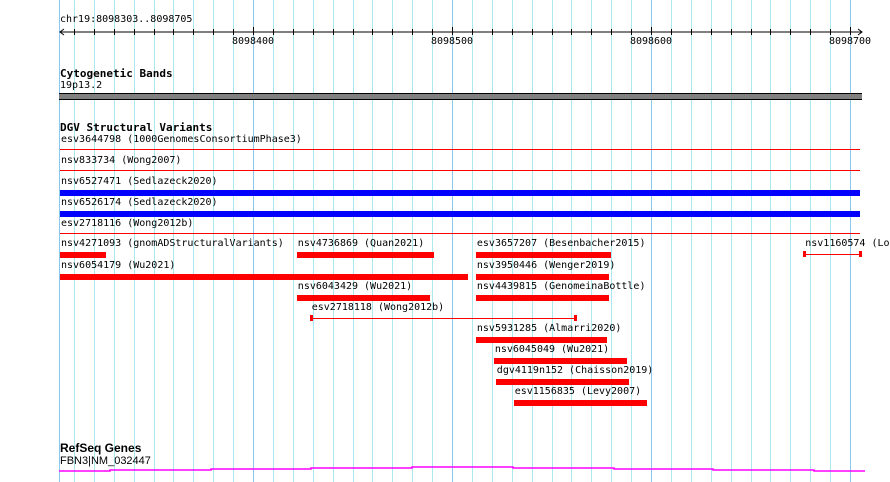 Image resolution: width=890 pixels, height=482 pixels. Describe the element at coordinates (850, 41) in the screenshot. I see `ruler-tick-label: 8098700` at that location.